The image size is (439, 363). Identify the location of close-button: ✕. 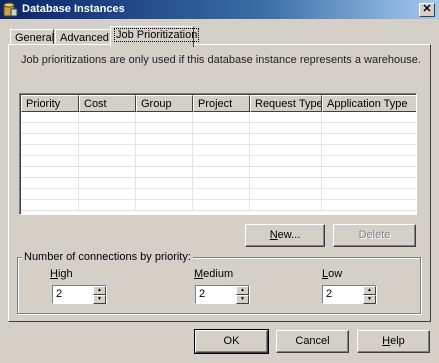
(427, 10).